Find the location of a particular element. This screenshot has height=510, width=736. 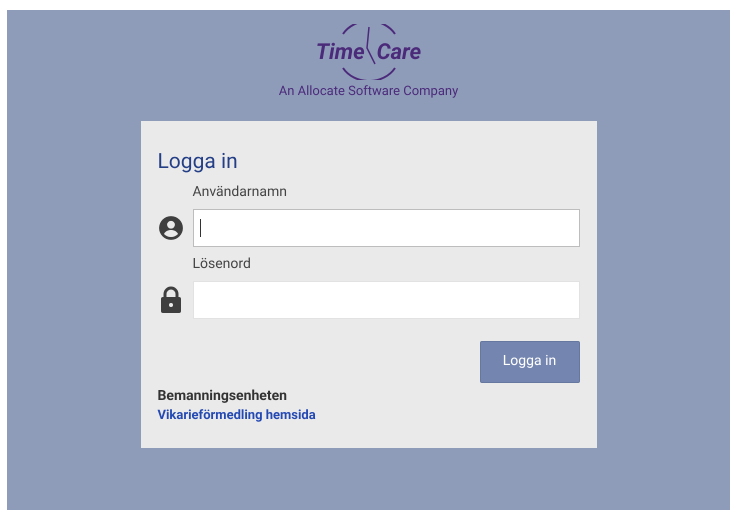

field-label: Användarnamn is located at coordinates (240, 191).